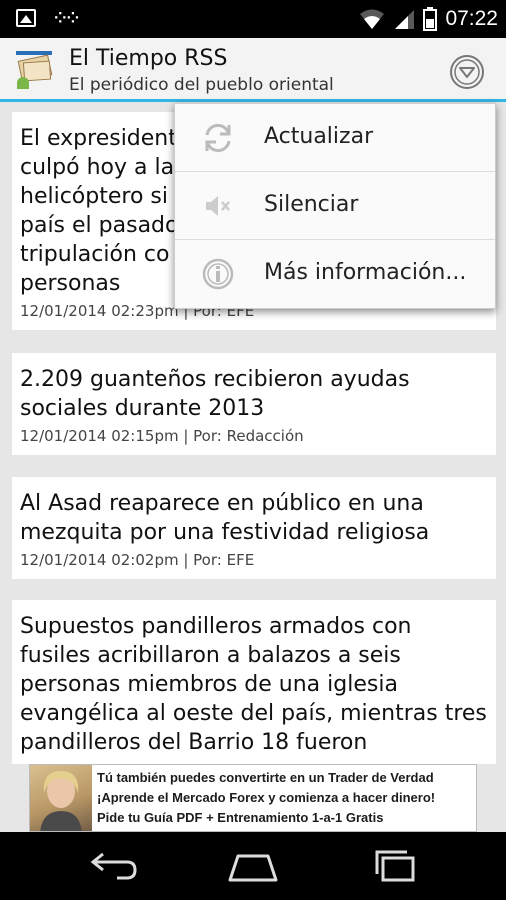  Describe the element at coordinates (471, 18) in the screenshot. I see `clock: 07:22` at that location.